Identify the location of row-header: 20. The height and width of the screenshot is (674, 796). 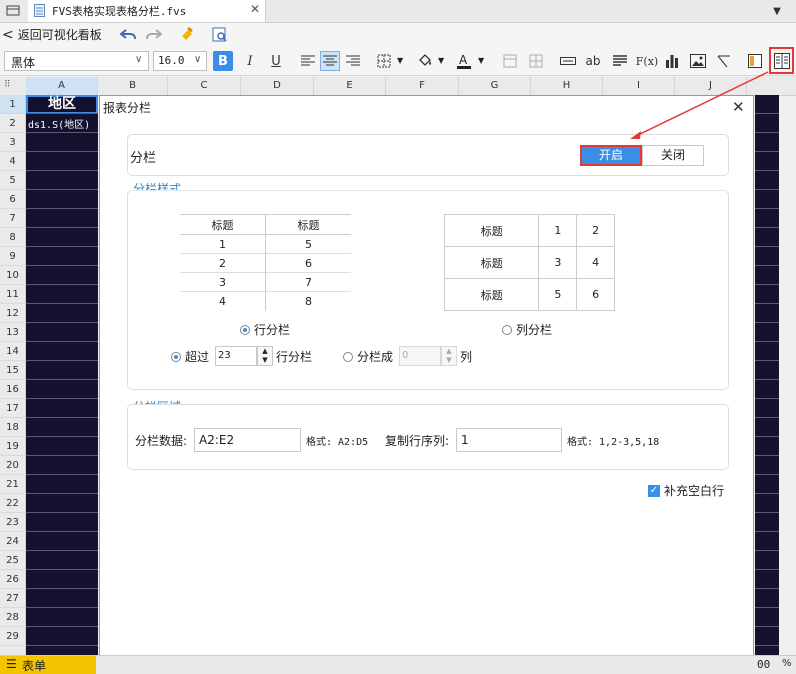
(12, 465).